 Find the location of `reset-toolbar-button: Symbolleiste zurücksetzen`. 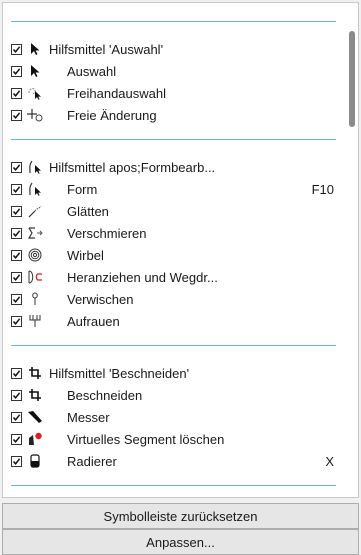

reset-toolbar-button: Symbolleiste zurücksetzen is located at coordinates (180, 516).